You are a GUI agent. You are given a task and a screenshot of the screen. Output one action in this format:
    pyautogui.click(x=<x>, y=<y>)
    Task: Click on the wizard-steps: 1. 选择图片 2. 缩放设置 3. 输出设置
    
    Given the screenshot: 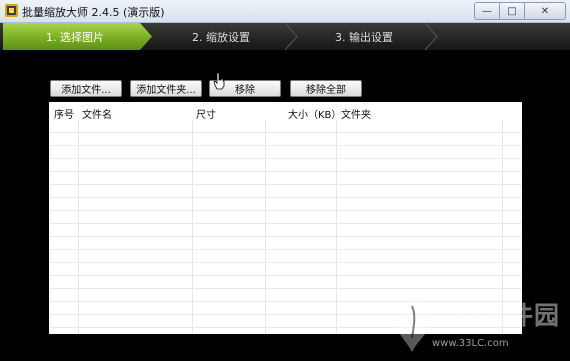 What is the action you would take?
    pyautogui.click(x=285, y=36)
    